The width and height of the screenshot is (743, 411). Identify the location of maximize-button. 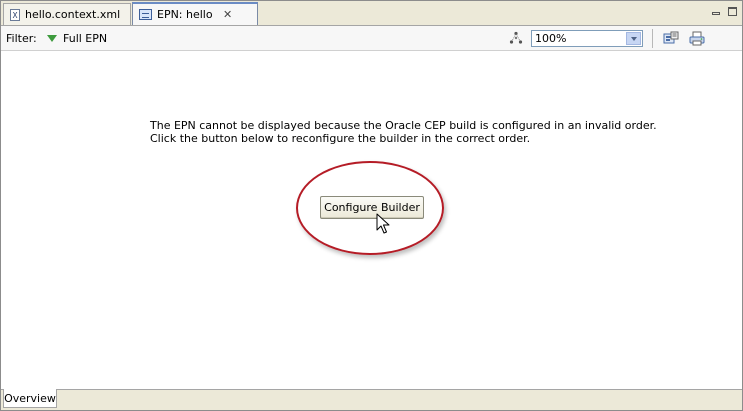
(732, 11).